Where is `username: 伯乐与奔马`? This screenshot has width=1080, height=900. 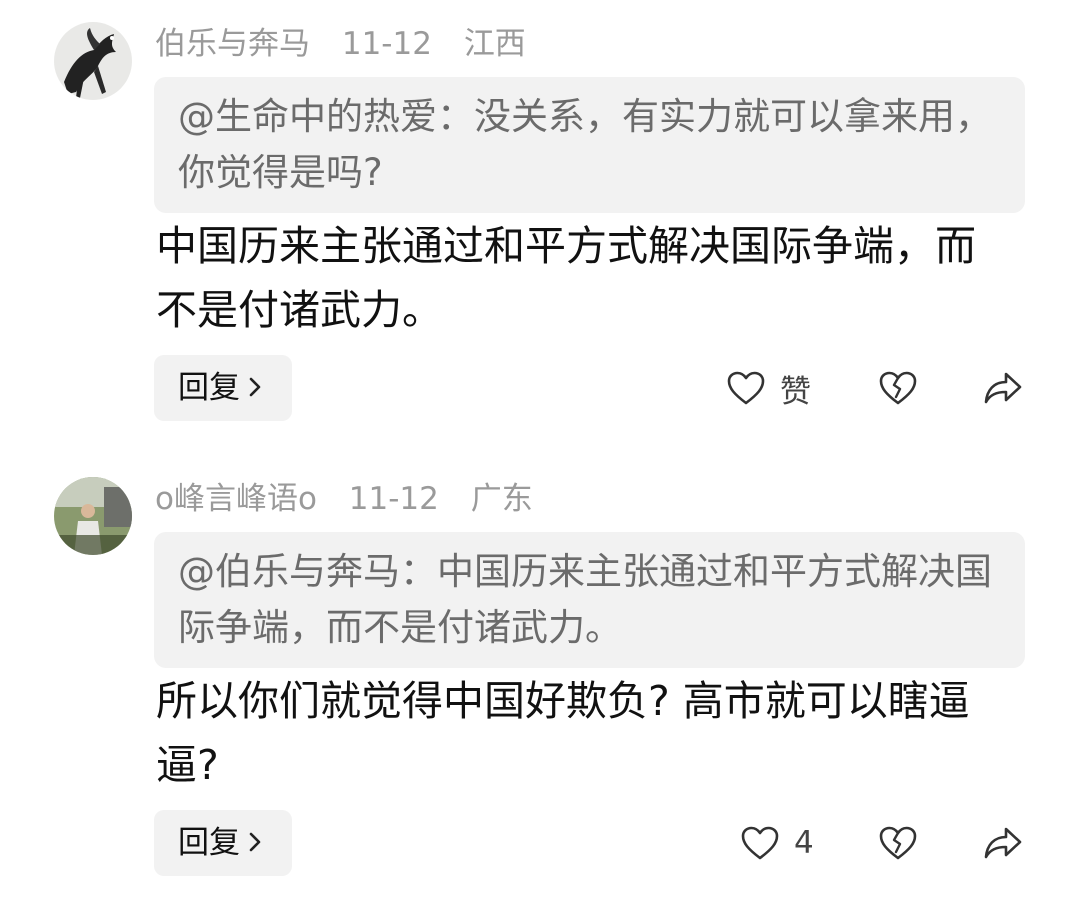
username: 伯乐与奔马 is located at coordinates (232, 44).